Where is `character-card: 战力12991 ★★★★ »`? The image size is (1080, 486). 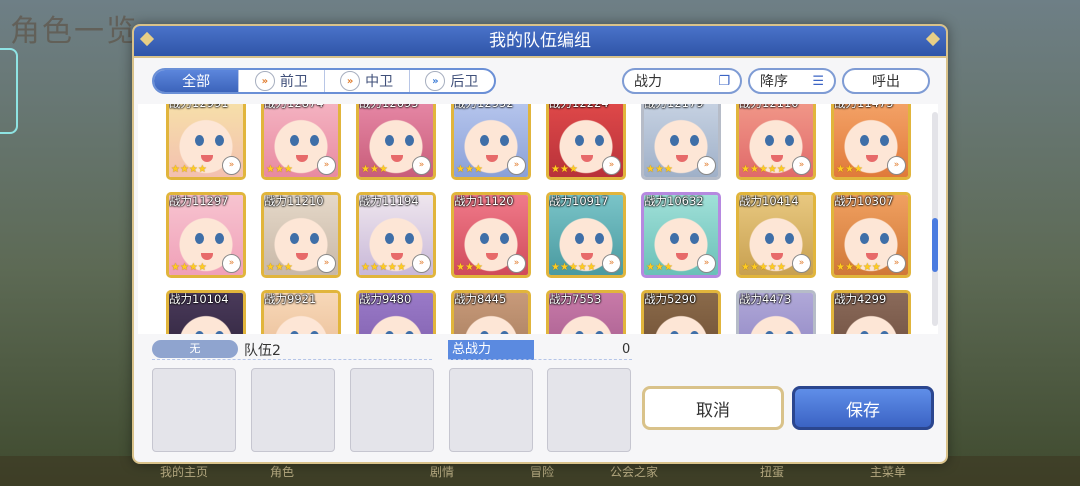
character-card: 战力12991 ★★★★ » is located at coordinates (206, 142).